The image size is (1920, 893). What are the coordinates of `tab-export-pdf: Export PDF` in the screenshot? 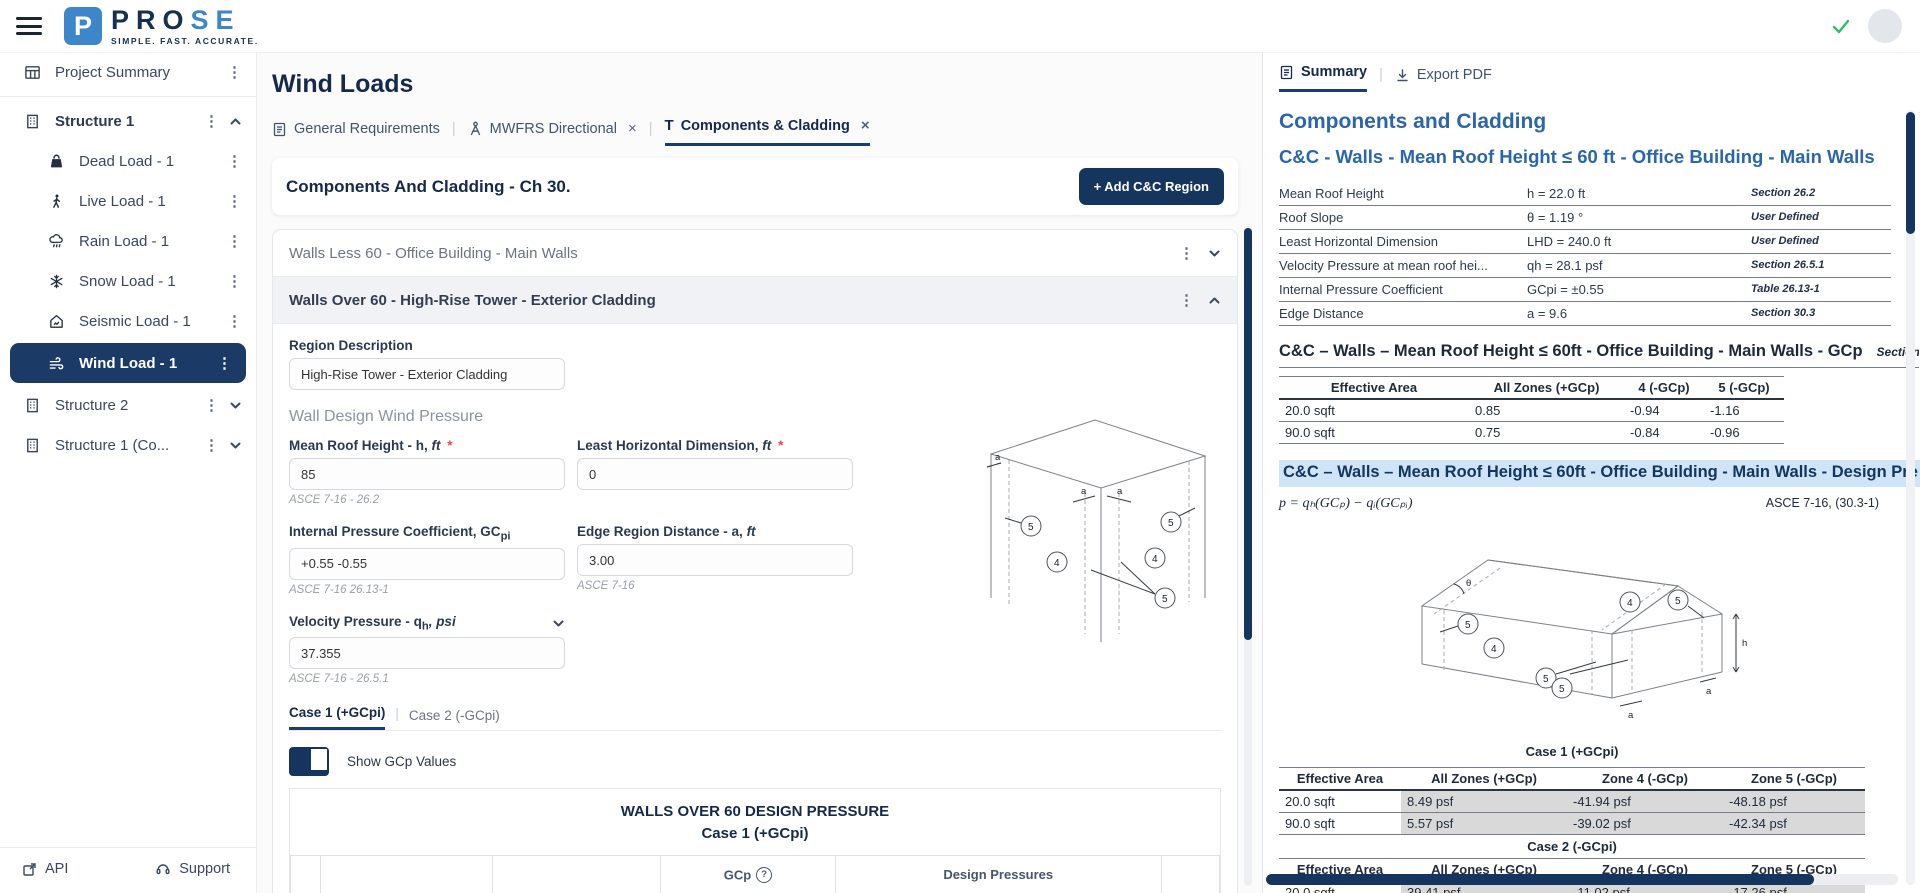 It's located at (1443, 79).